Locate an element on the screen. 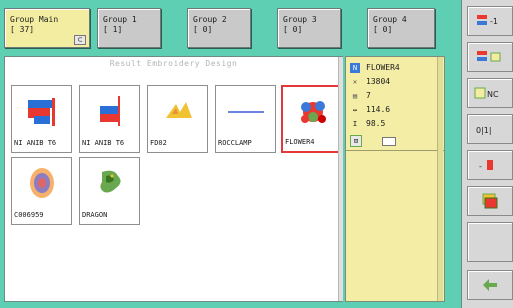  detail-stitches-row: ✕ 13804 is located at coordinates (396, 83).